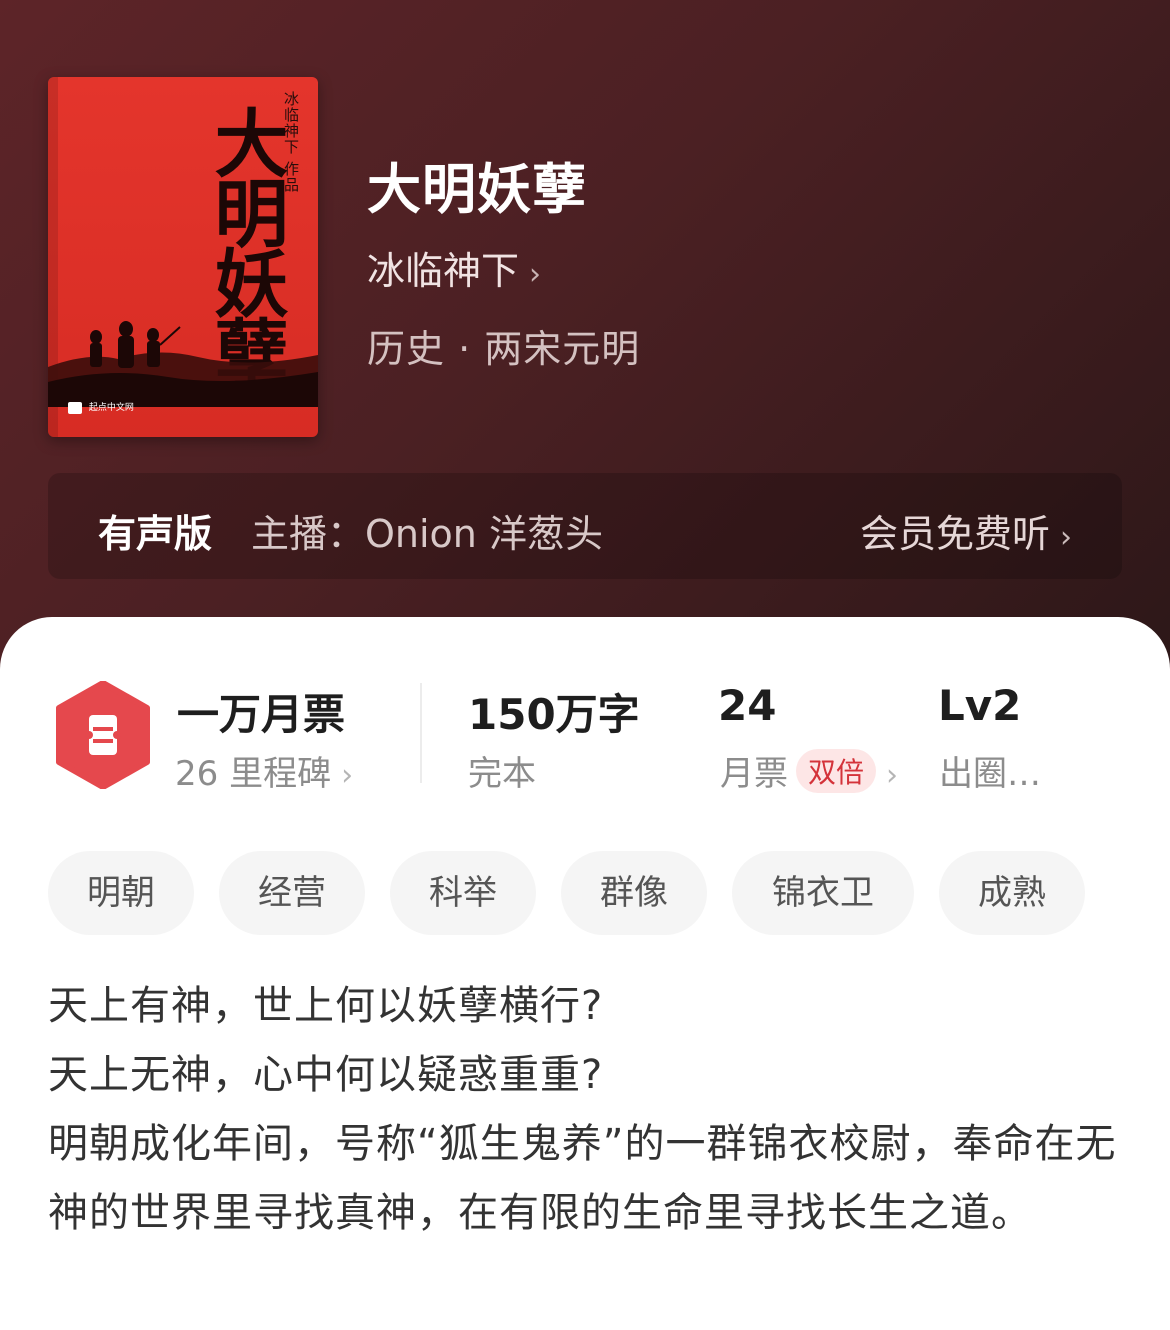 This screenshot has height=1330, width=1170. What do you see at coordinates (183, 257) in the screenshot?
I see `book-cover: 冰临神下 作品 大明妖孽 起点中文网` at bounding box center [183, 257].